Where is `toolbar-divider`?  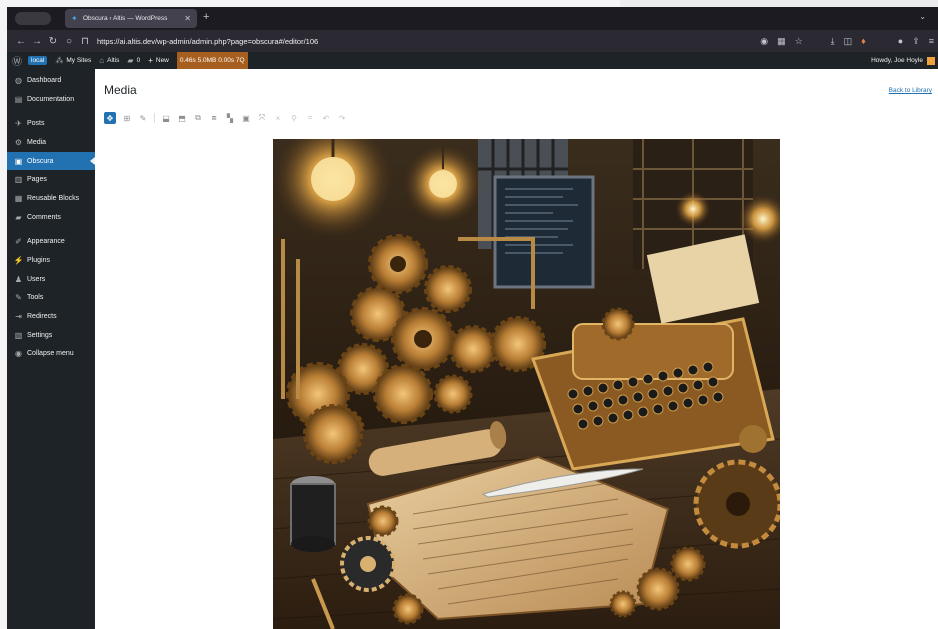
toolbar-divider is located at coordinates (154, 118).